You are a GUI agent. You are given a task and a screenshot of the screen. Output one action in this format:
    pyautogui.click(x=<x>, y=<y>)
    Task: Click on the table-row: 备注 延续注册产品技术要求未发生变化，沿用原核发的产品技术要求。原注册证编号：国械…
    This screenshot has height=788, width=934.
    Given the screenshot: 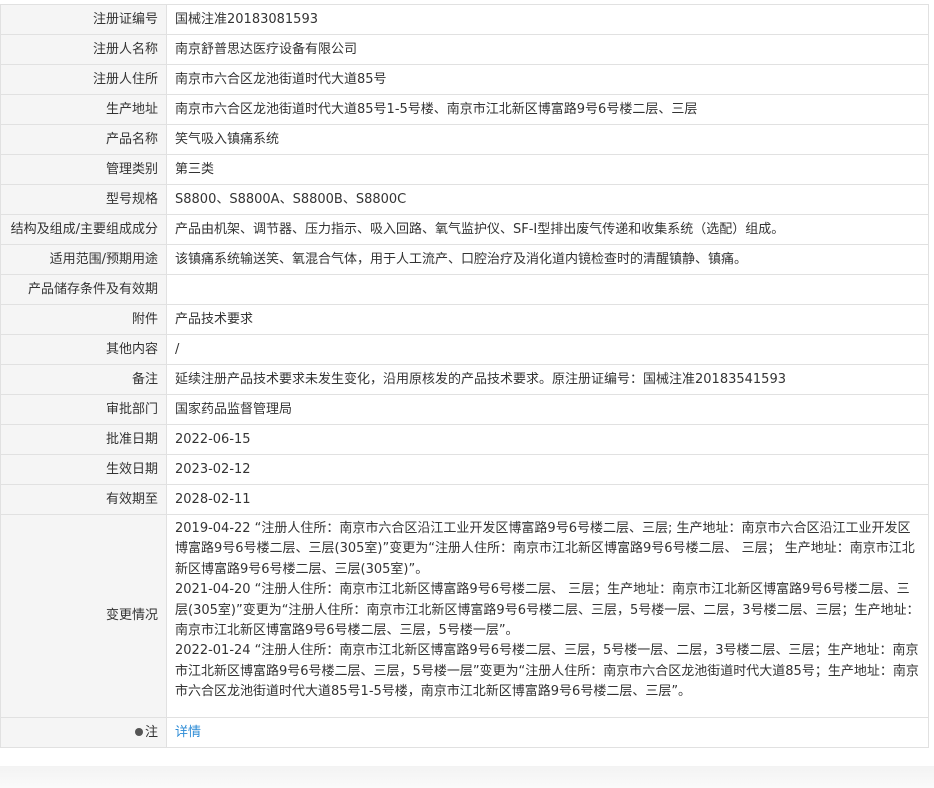 What is the action you would take?
    pyautogui.click(x=464, y=379)
    